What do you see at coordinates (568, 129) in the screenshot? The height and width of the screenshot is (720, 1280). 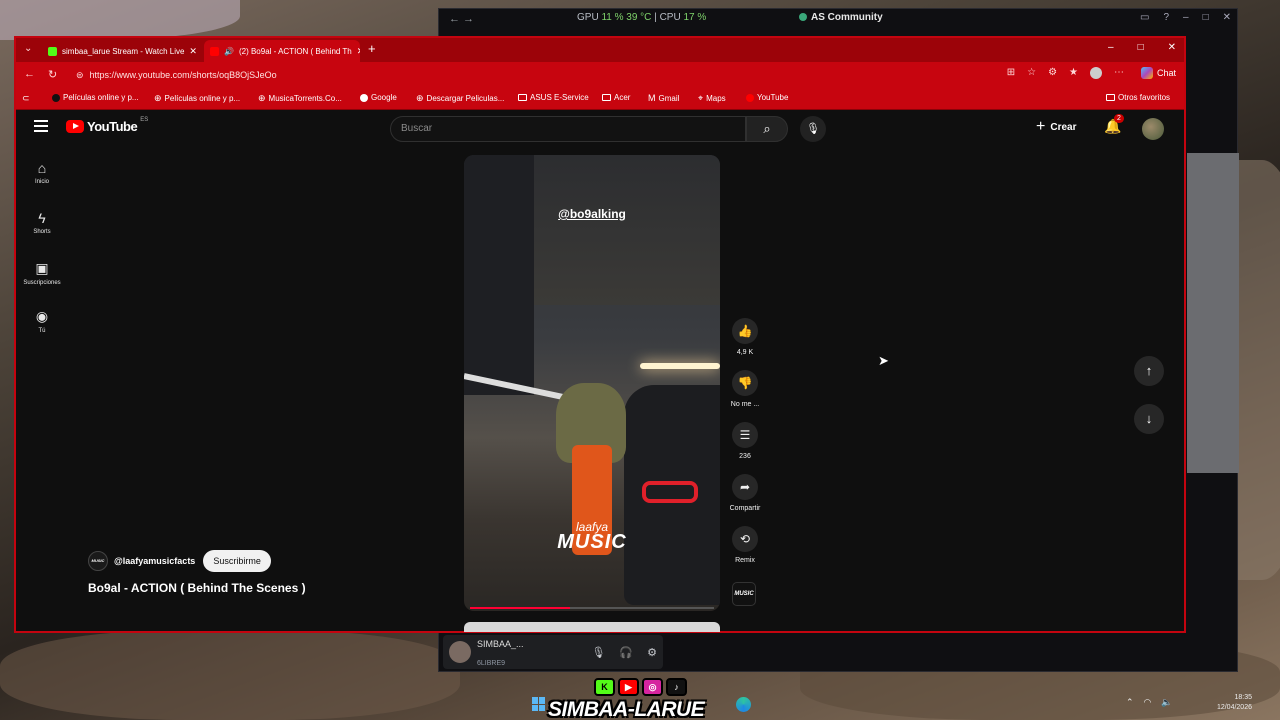 I see `search-input: Buscar` at bounding box center [568, 129].